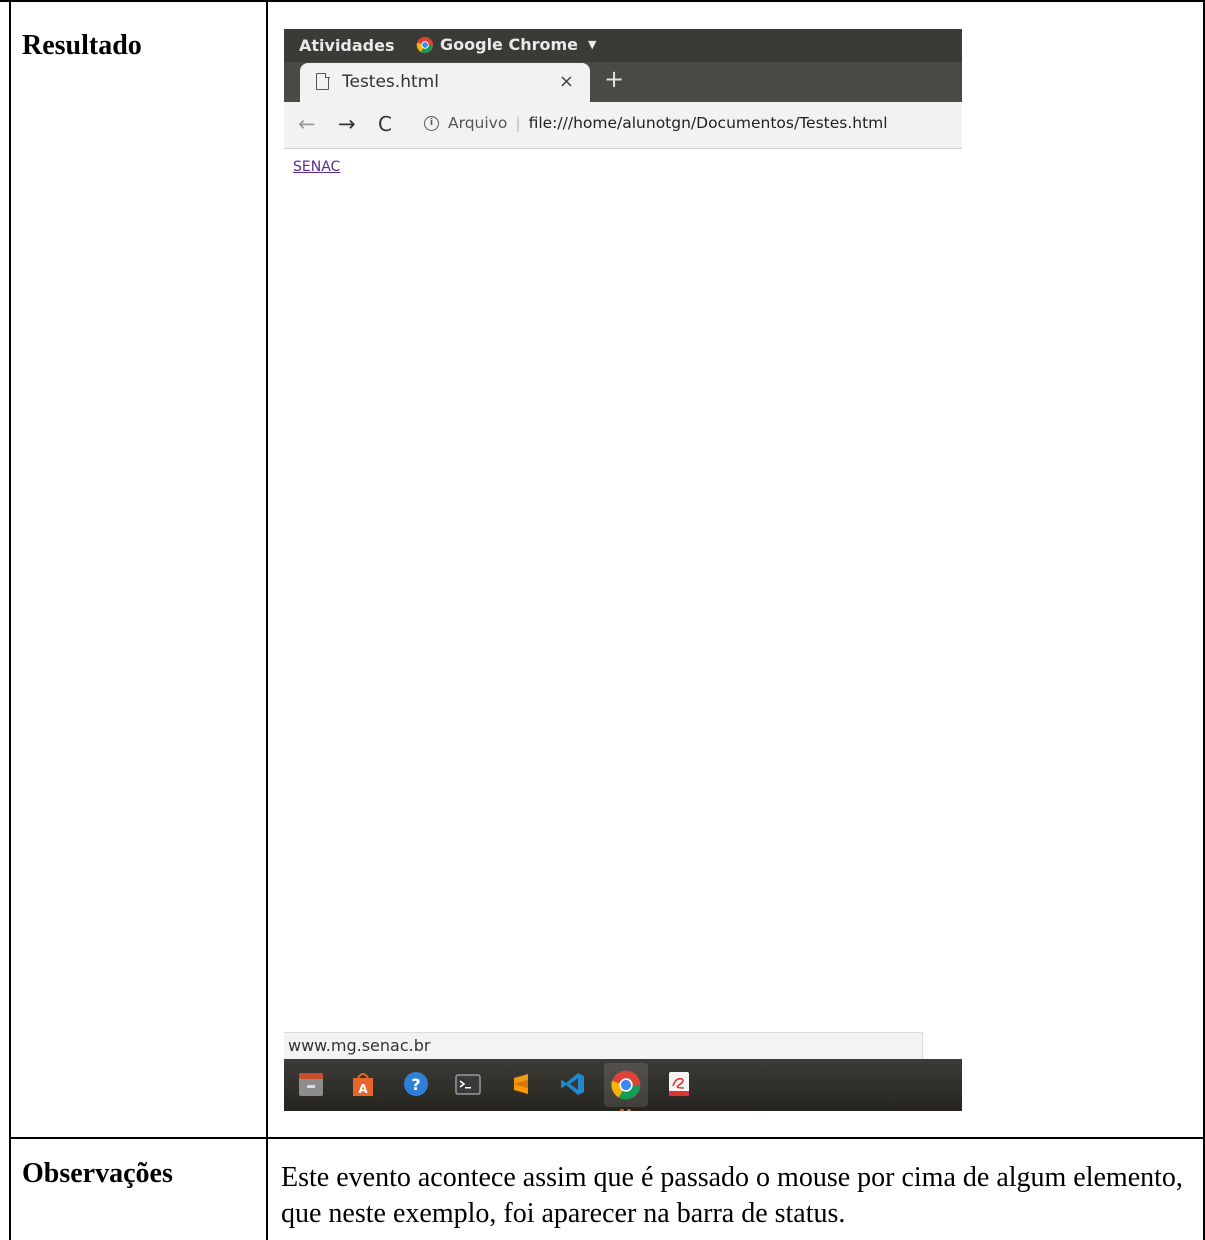 The height and width of the screenshot is (1240, 1205). Describe the element at coordinates (97, 1173) in the screenshot. I see `observacoes-label: Observações` at that location.